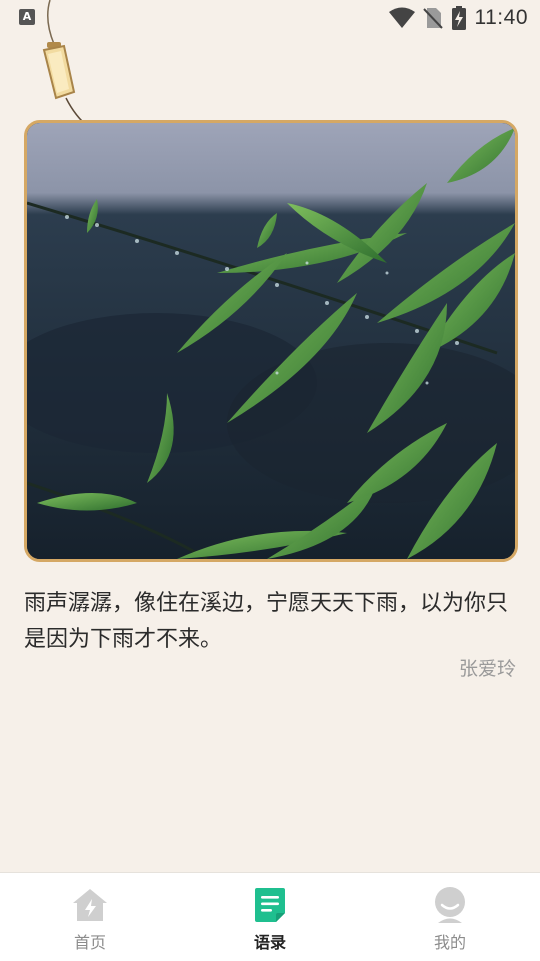 This screenshot has height=961, width=540. What do you see at coordinates (269, 942) in the screenshot?
I see `nav-label-quotes: 语录` at bounding box center [269, 942].